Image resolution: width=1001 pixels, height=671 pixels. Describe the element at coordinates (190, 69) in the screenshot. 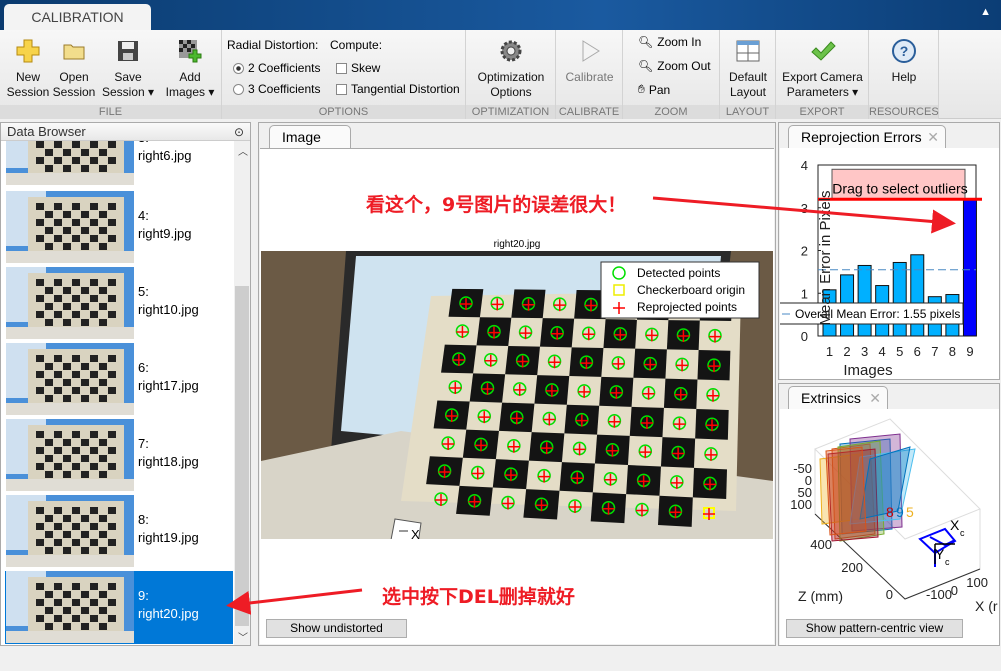

I see `add-images-button: Add Images ▾` at that location.